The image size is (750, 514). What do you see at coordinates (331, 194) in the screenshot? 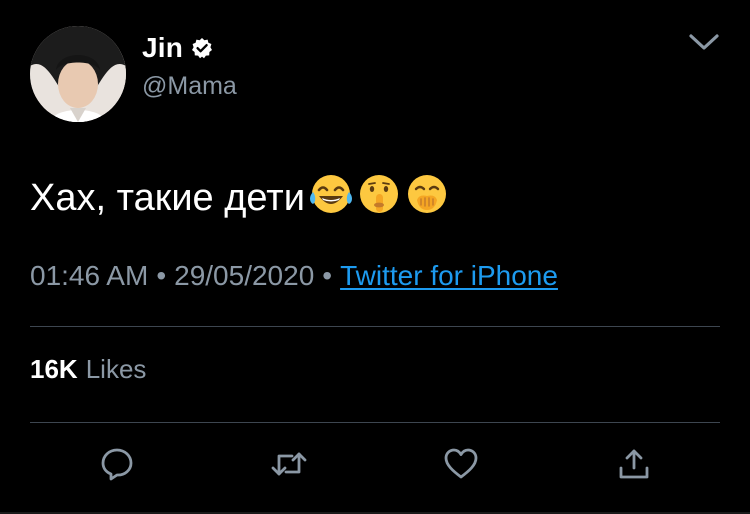
I see `face-with-tears-of-joy-icon` at bounding box center [331, 194].